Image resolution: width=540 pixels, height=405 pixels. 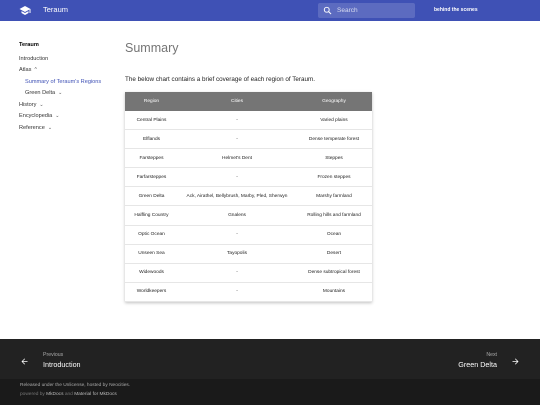 I want to click on geography-cell: Ocean, so click(x=334, y=235).